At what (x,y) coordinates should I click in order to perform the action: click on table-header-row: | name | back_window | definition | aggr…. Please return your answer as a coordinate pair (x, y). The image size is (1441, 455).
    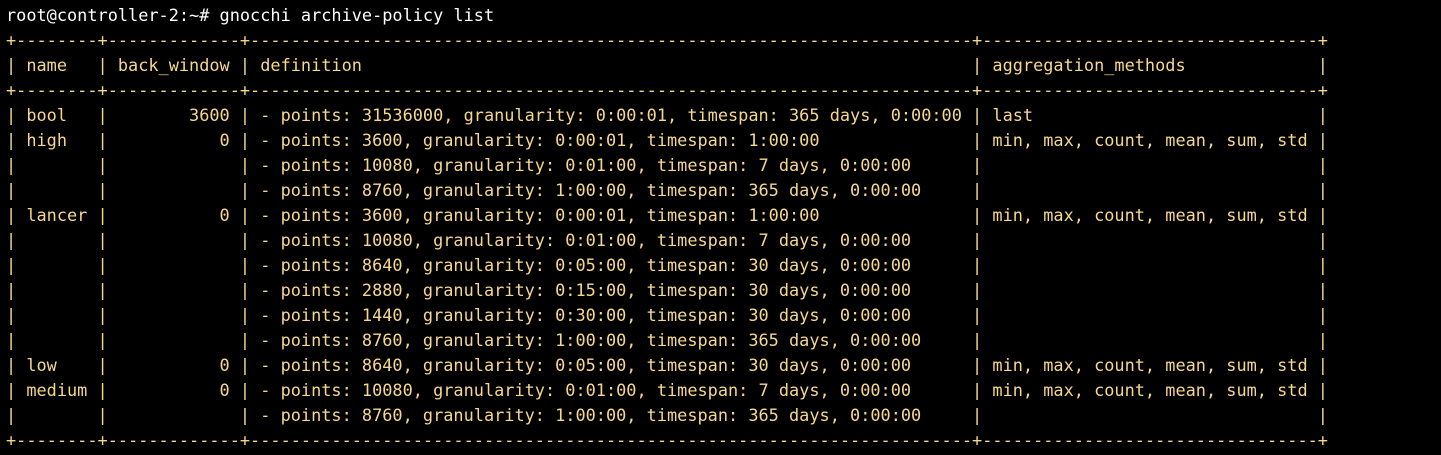
    Looking at the image, I should click on (667, 65).